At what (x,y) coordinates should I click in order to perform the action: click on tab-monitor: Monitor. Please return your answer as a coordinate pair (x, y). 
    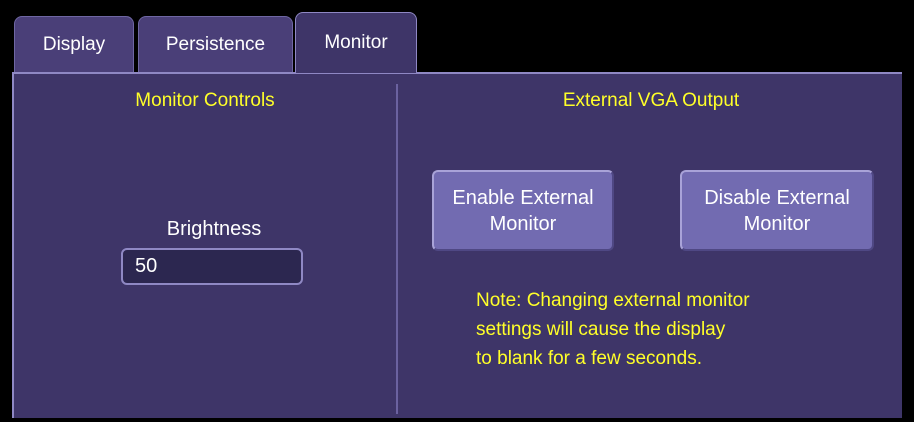
    Looking at the image, I should click on (356, 42).